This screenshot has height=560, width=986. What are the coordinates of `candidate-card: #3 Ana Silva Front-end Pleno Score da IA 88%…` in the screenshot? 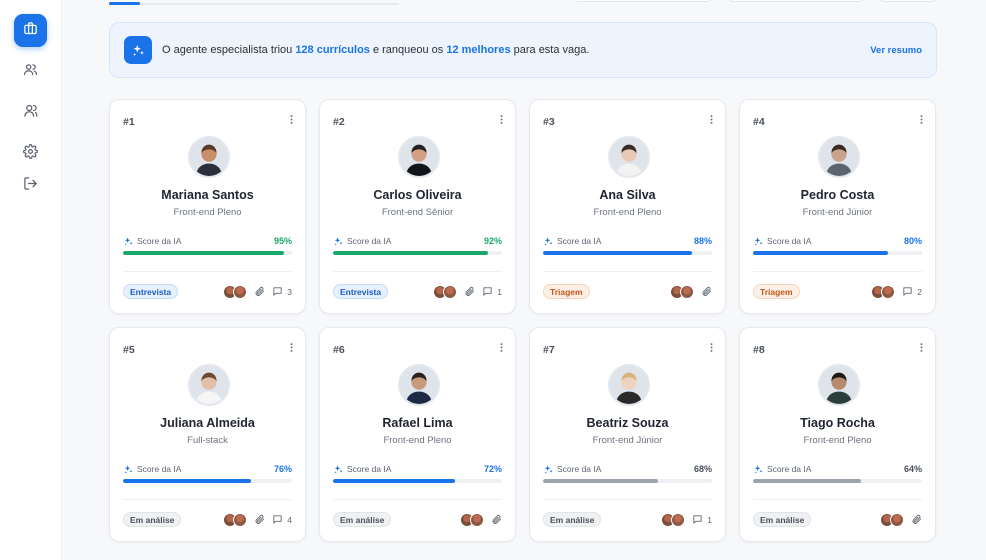 It's located at (627, 206).